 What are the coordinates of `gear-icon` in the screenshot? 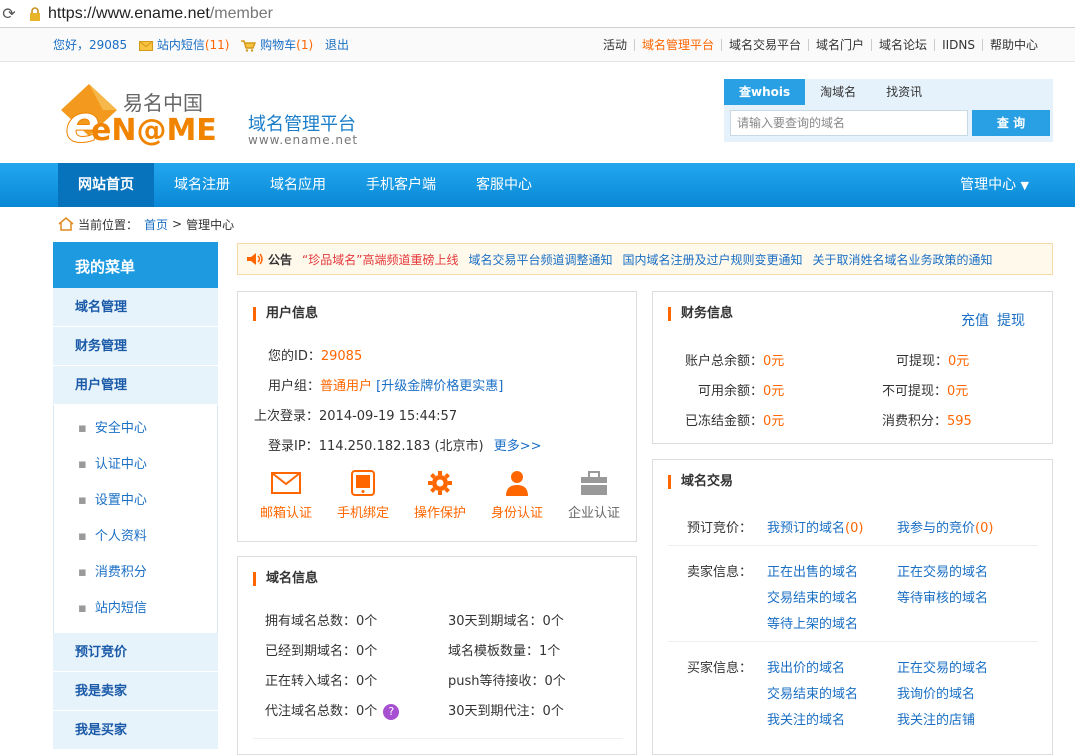 It's located at (440, 483).